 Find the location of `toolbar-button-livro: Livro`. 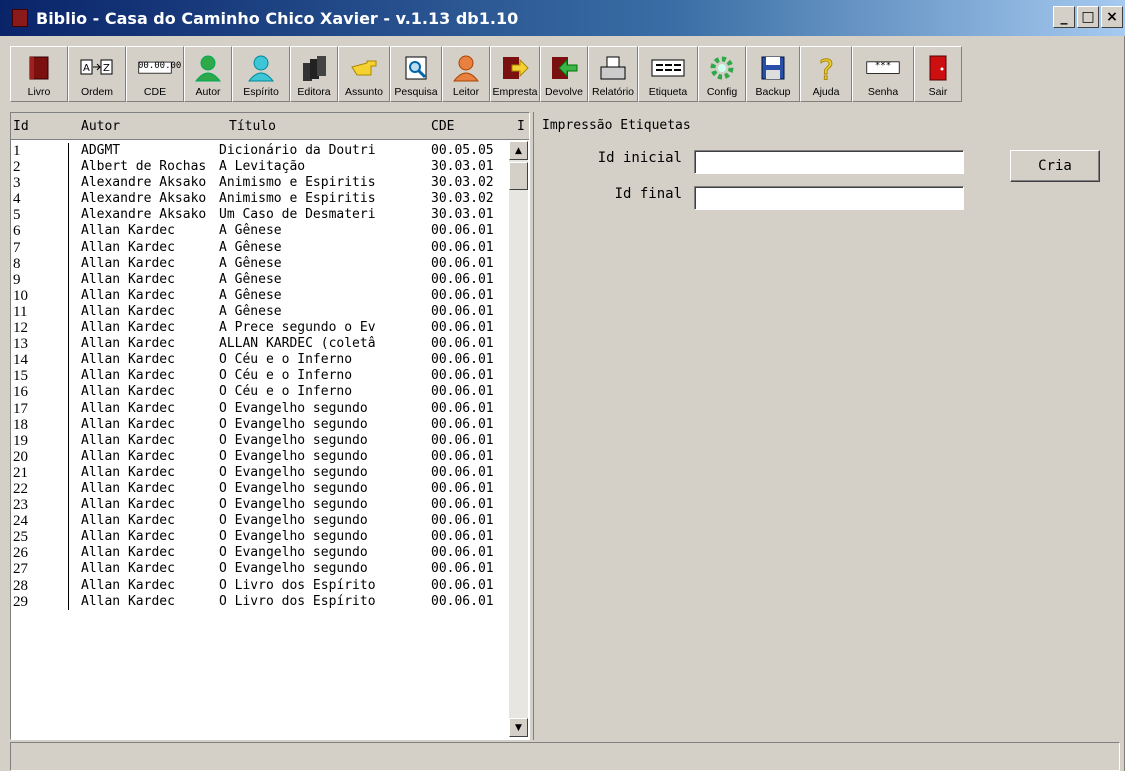

toolbar-button-livro: Livro is located at coordinates (39, 74).